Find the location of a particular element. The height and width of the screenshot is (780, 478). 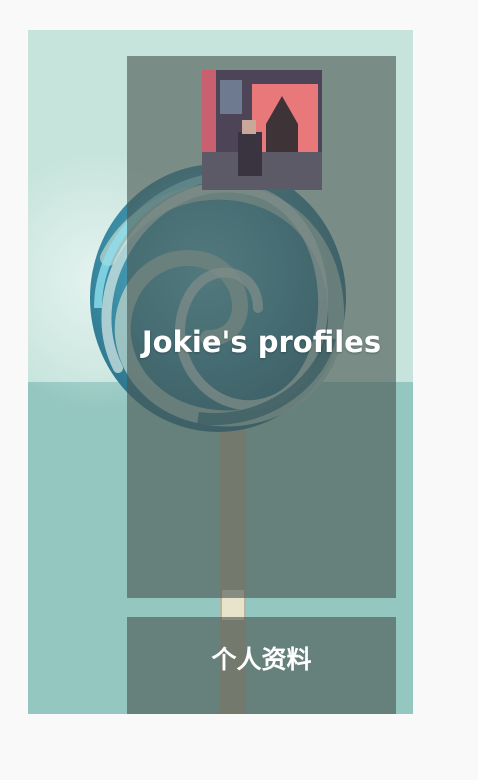

avatar-photo-icon is located at coordinates (262, 130).